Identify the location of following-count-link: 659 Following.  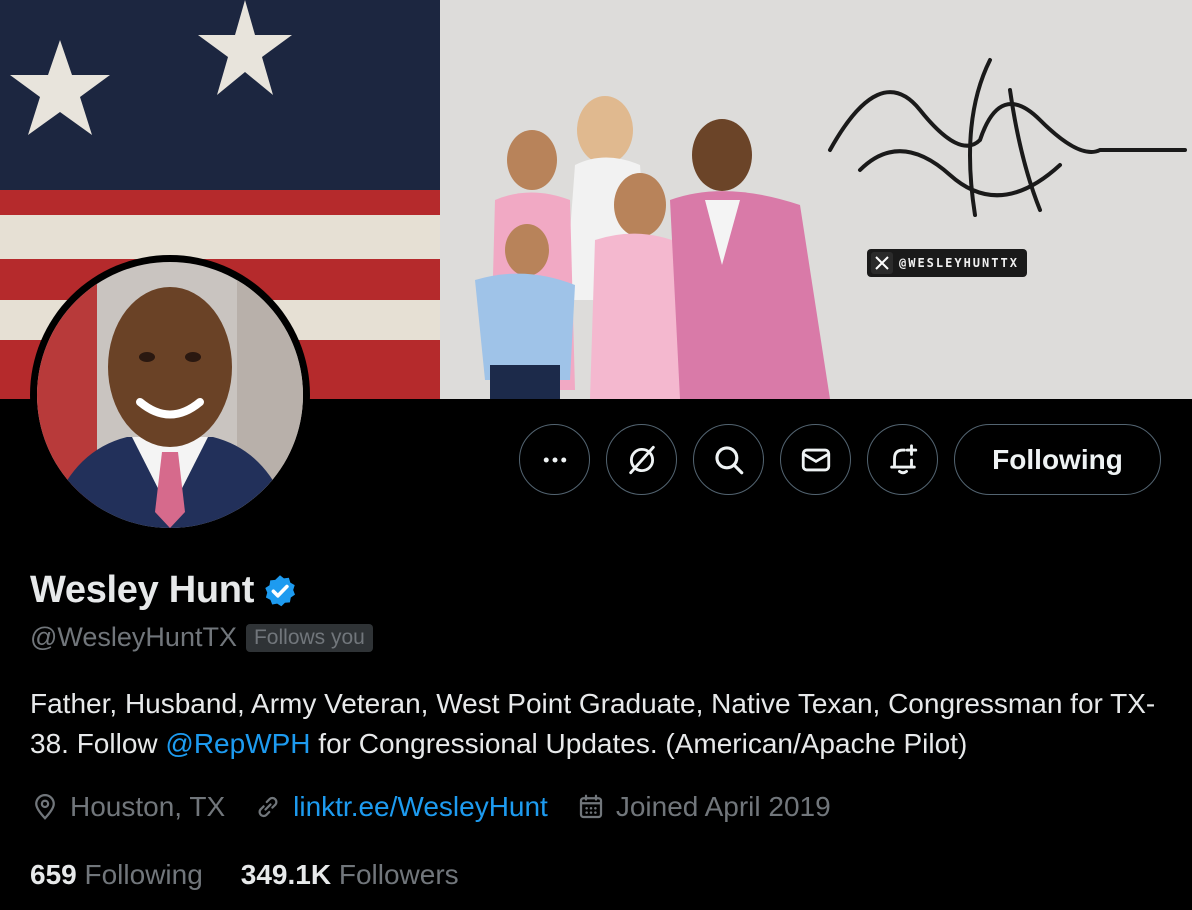
(116, 875).